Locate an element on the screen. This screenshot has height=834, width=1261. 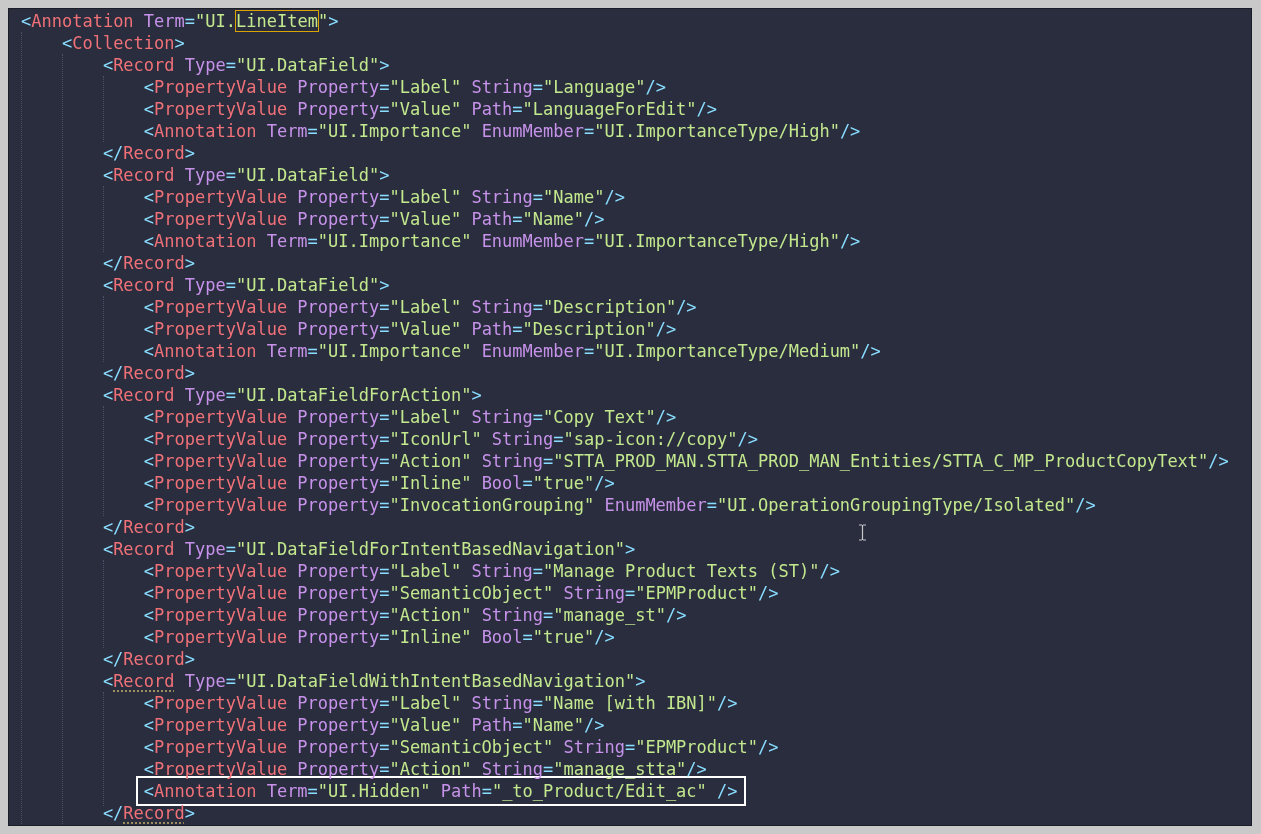
code-line: <PropertyValue Property="Label" String="Language"/> is located at coordinates (404, 87).